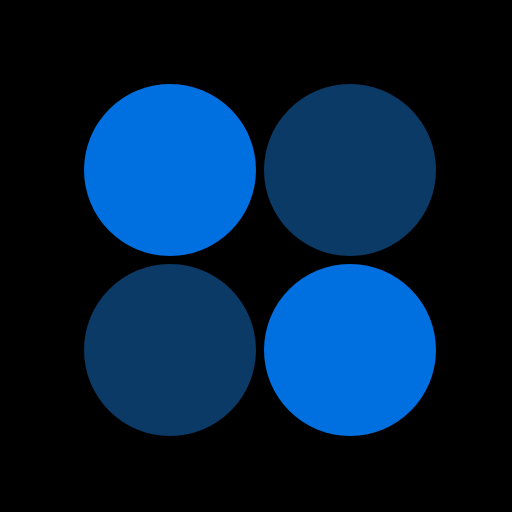 Image resolution: width=512 pixels, height=512 pixels. I want to click on circle-bottom-left-icon, so click(170, 350).